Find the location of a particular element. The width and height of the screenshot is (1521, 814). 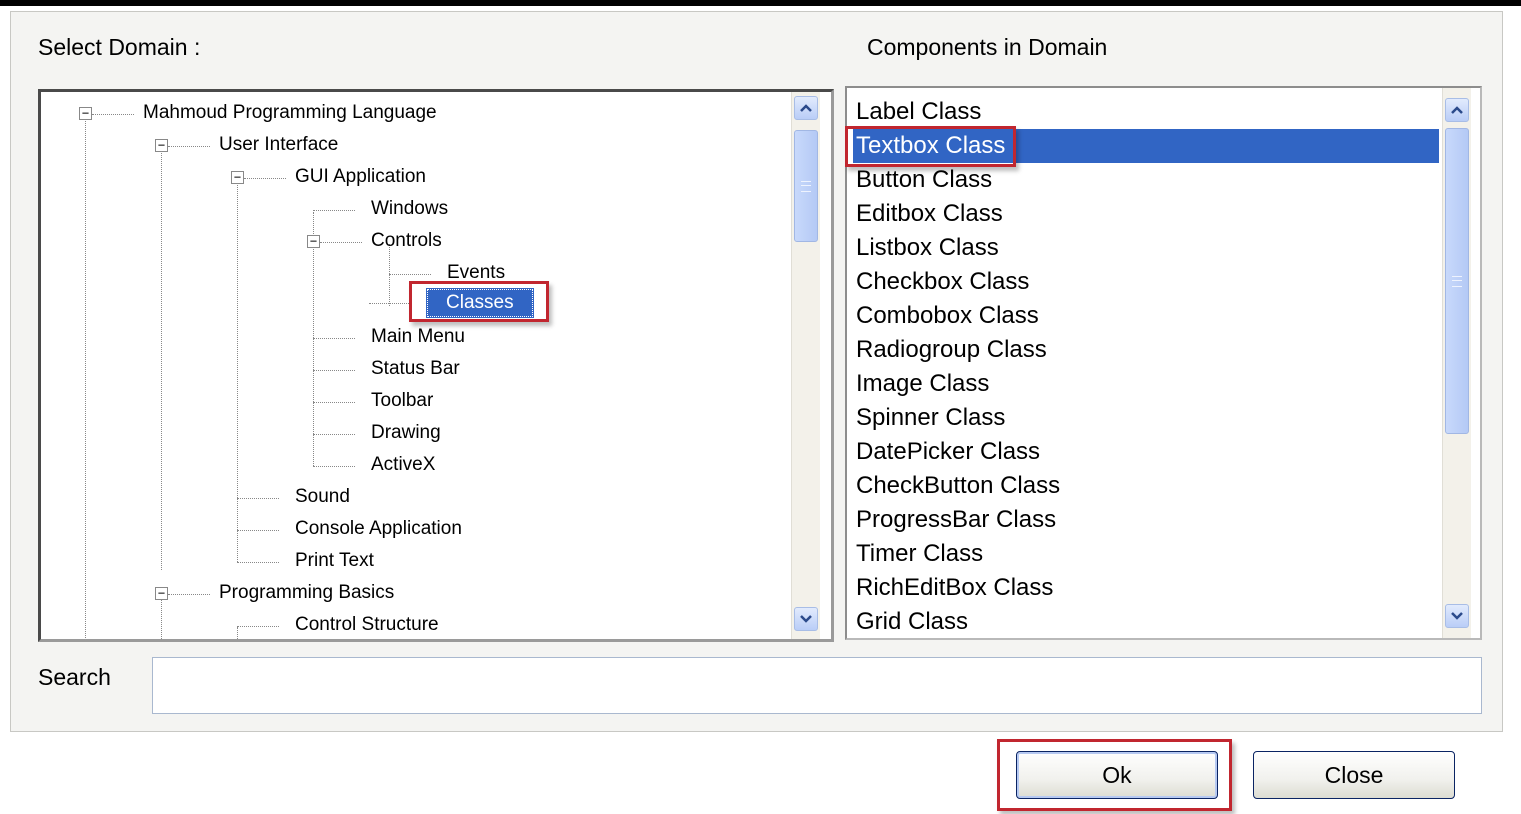

tree-scroll-down-button is located at coordinates (806, 619).